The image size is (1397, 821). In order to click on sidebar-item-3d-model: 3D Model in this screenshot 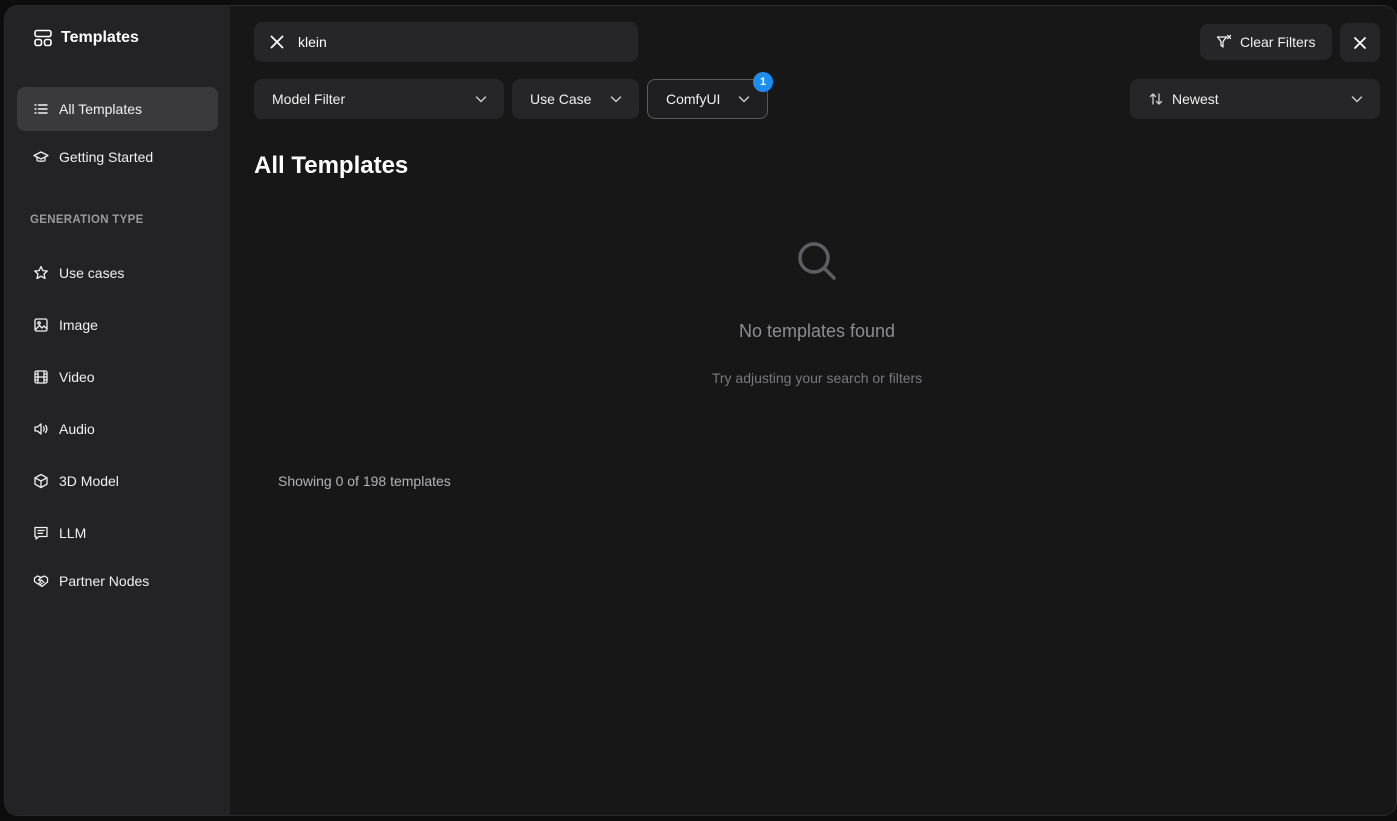, I will do `click(117, 481)`.